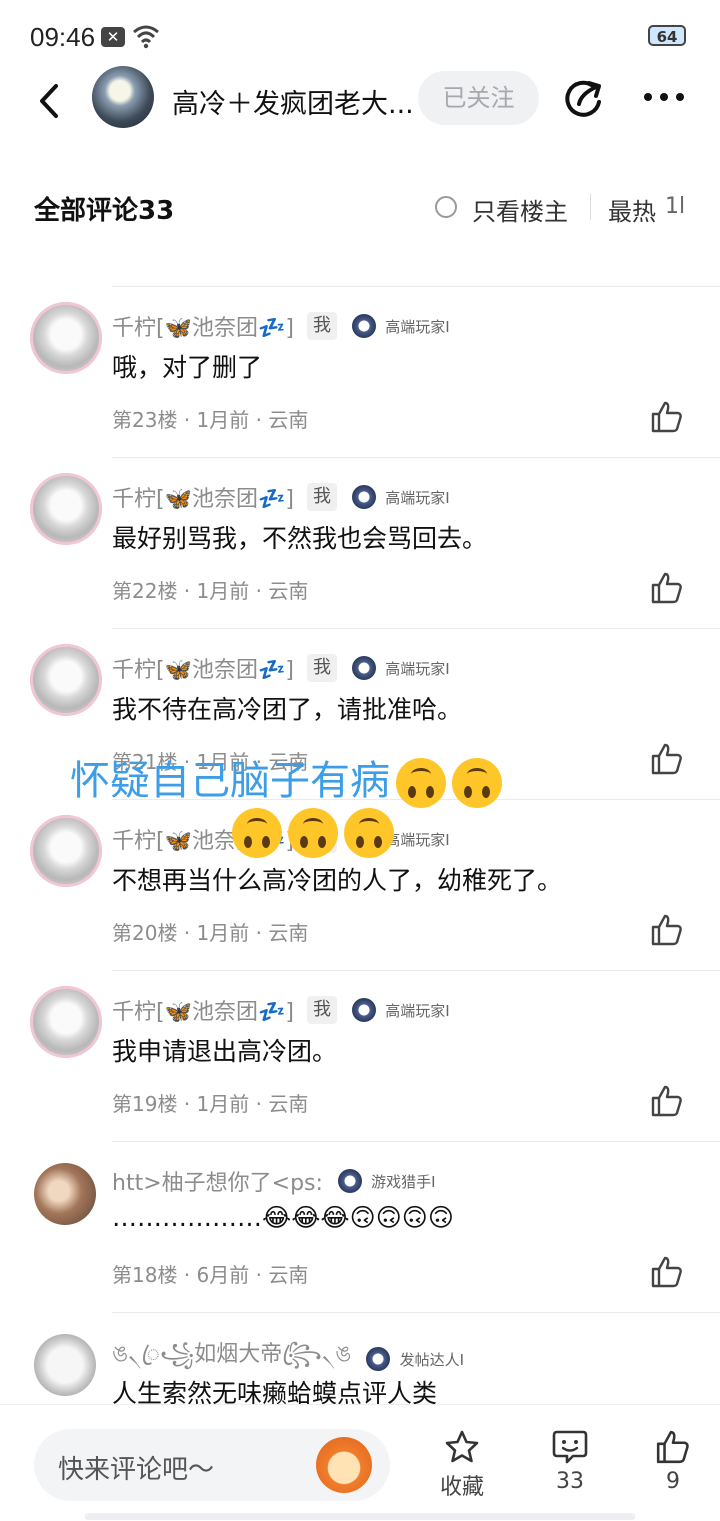 The width and height of the screenshot is (720, 1521). I want to click on overlay-annotation: 怀疑自己脑子有病, so click(286, 778).